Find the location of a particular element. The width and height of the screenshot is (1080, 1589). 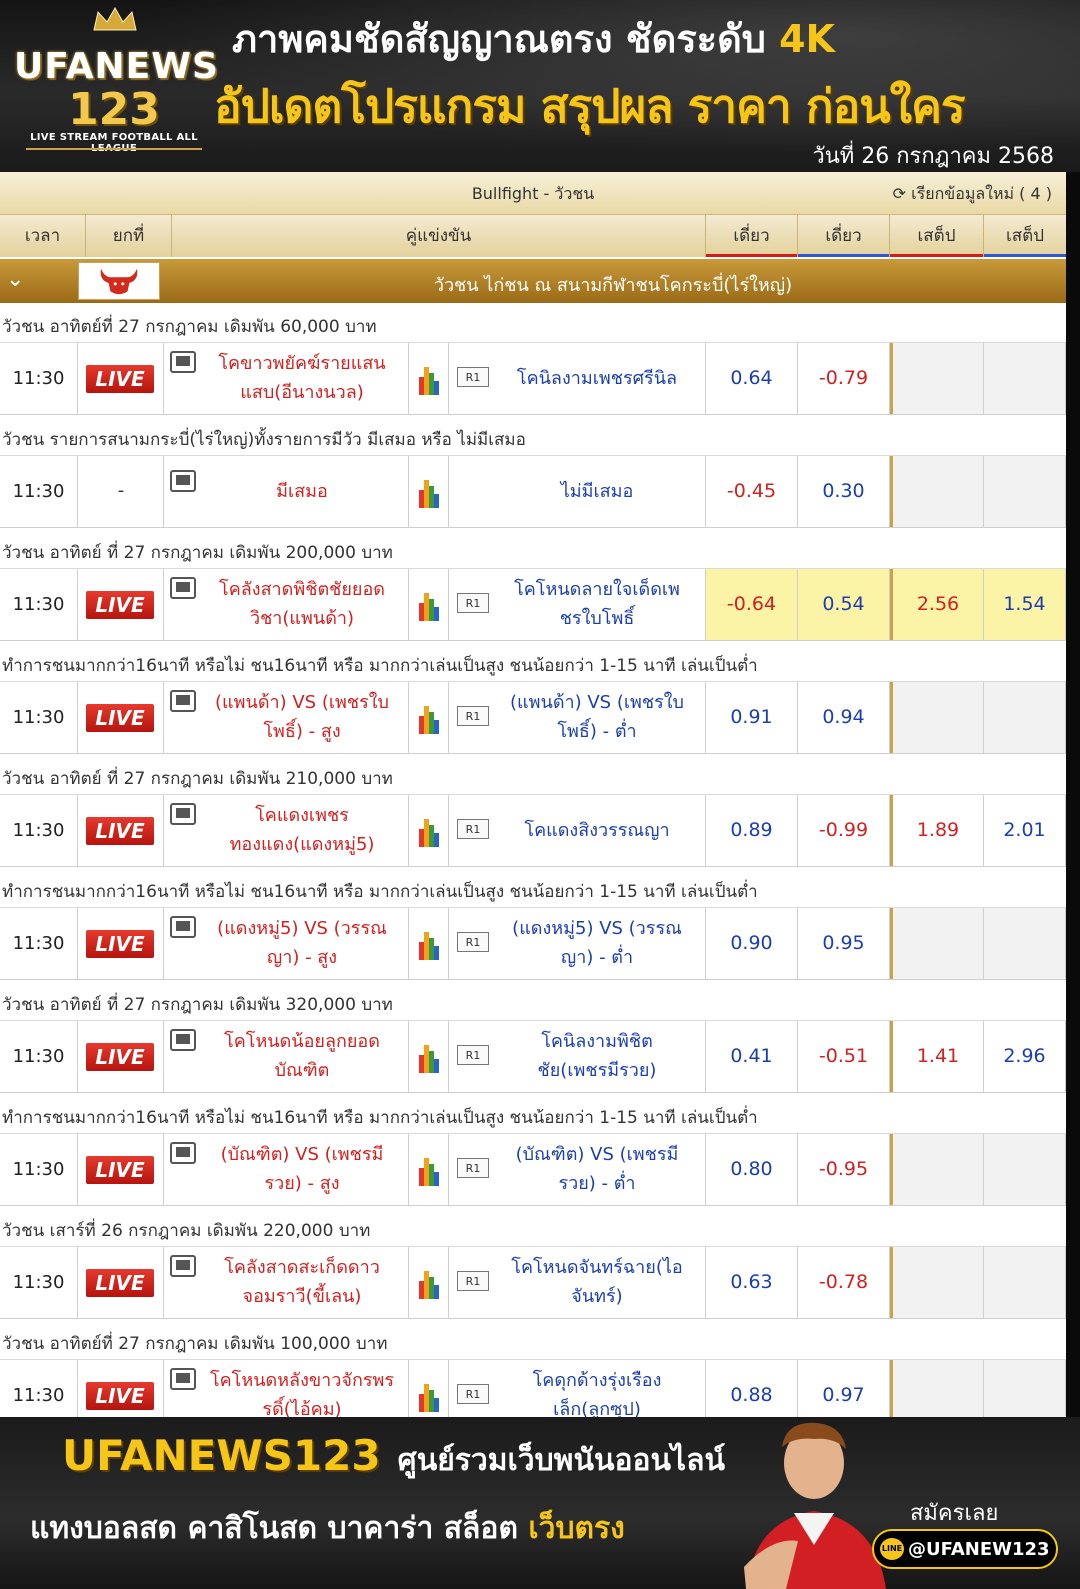

odds-cell-4: 2.01 is located at coordinates (1025, 830).